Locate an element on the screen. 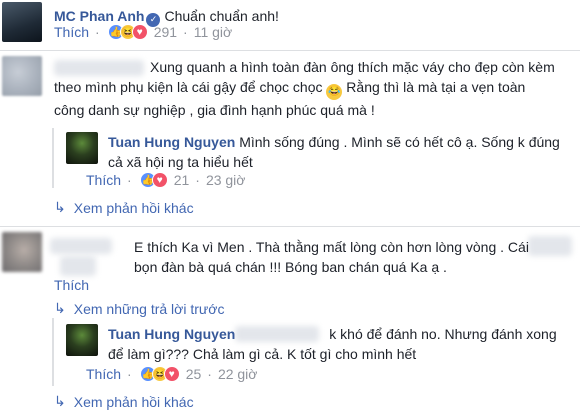 The image size is (580, 420). laughing-emoji-icon: 😂 is located at coordinates (334, 92).